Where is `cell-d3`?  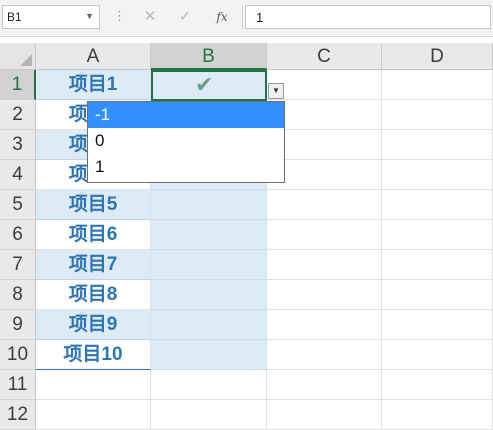 cell-d3 is located at coordinates (437, 145).